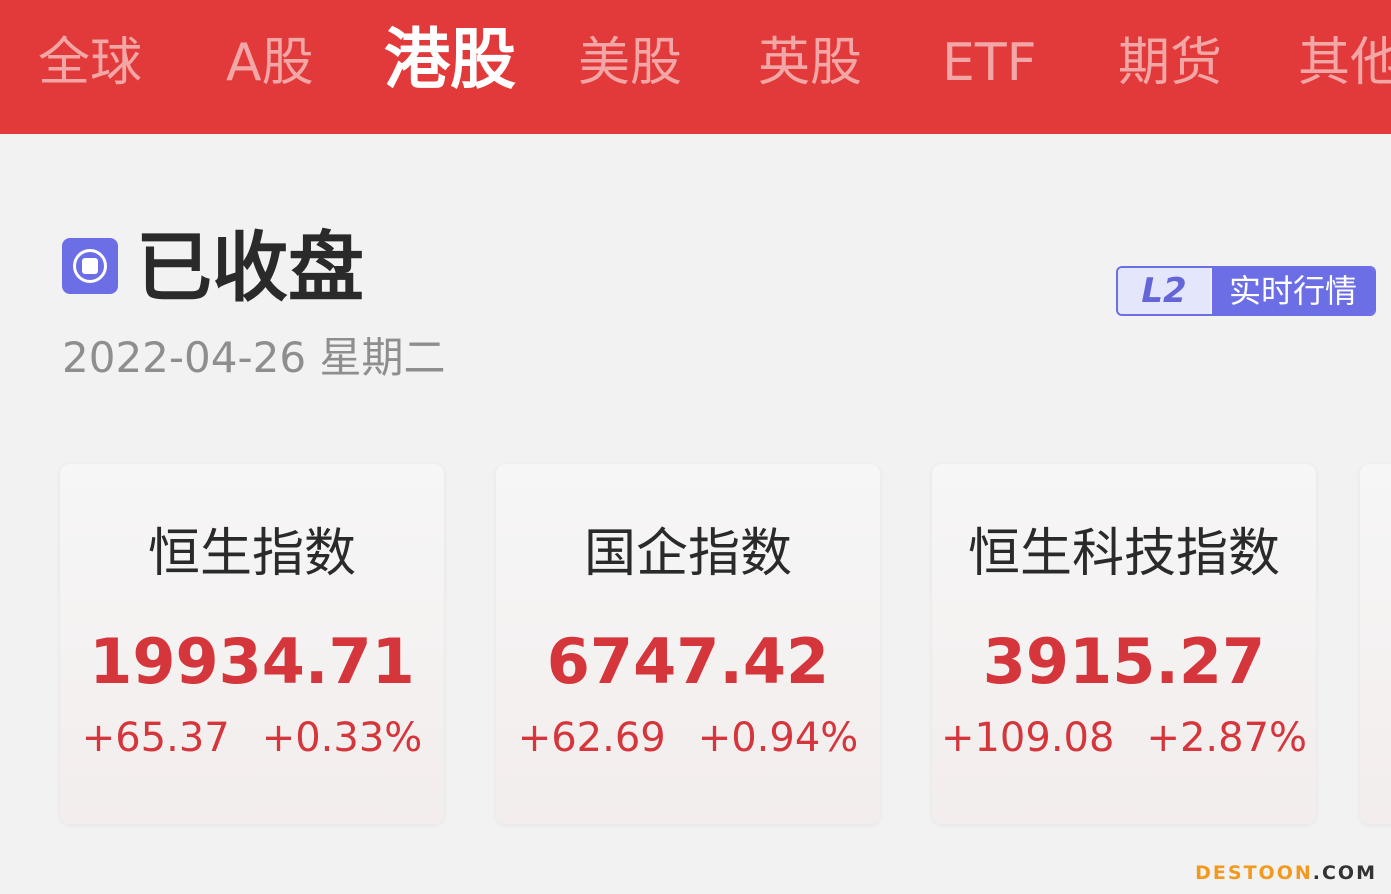 This screenshot has height=894, width=1391. What do you see at coordinates (1375, 644) in the screenshot?
I see `index-card-next-partial` at bounding box center [1375, 644].